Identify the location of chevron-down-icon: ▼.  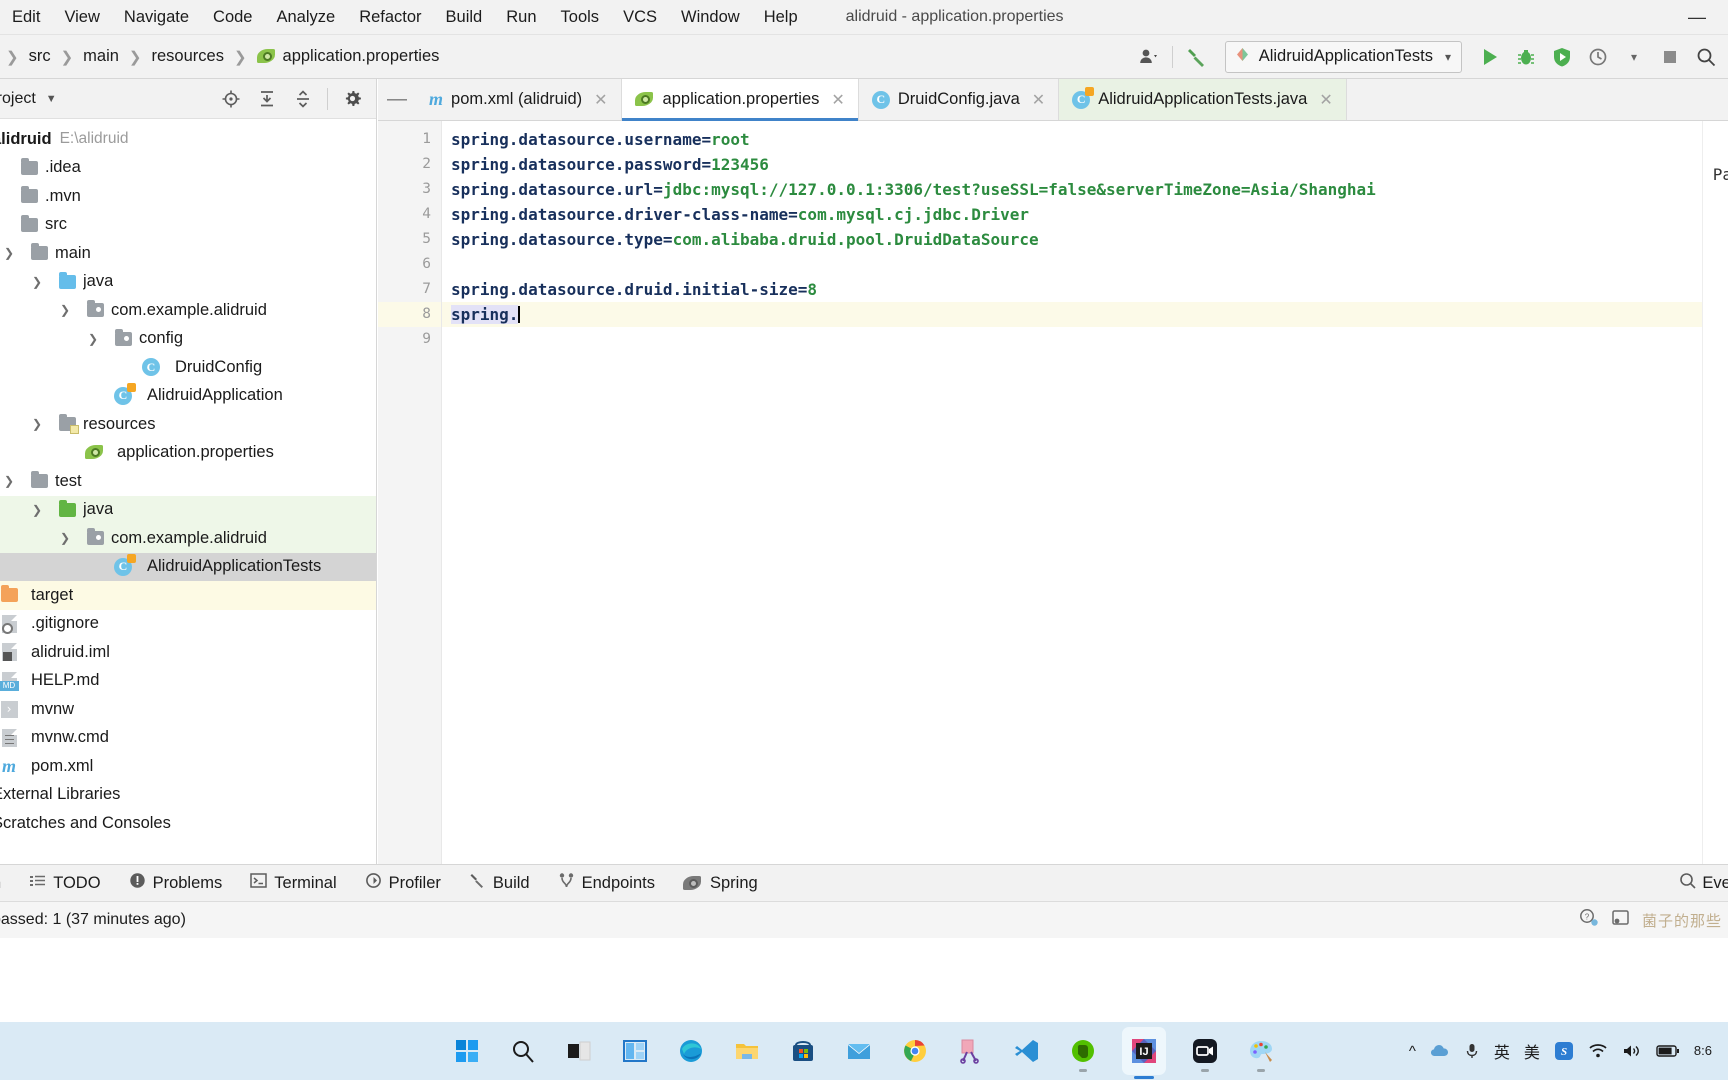
(51, 99).